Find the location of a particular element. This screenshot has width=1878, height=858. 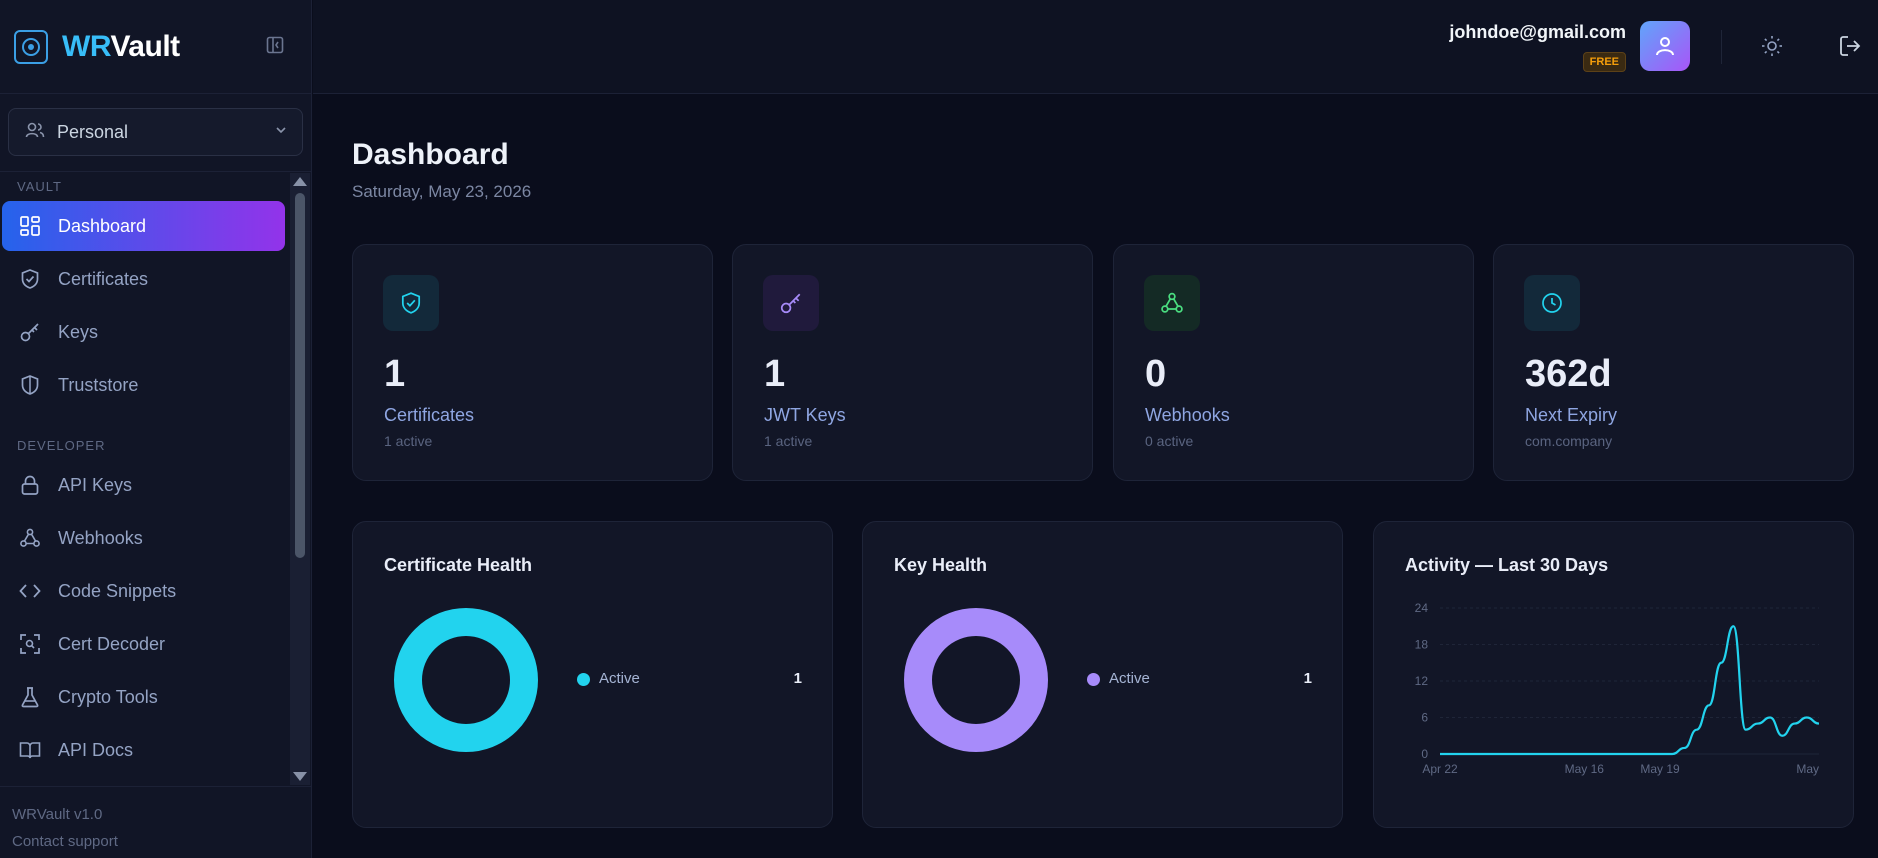

sidebar-item-label: Code Snippets is located at coordinates (117, 590).